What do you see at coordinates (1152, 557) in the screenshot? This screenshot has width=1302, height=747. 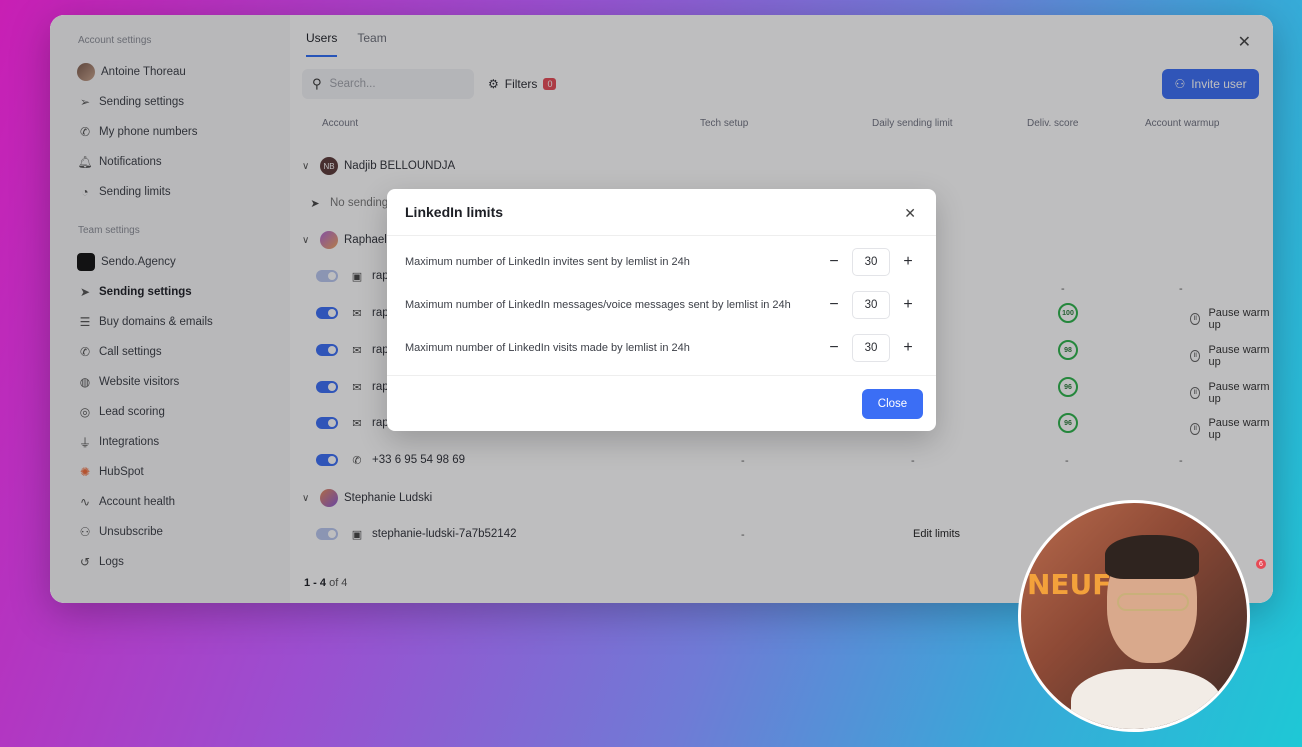 I see `person-hair` at bounding box center [1152, 557].